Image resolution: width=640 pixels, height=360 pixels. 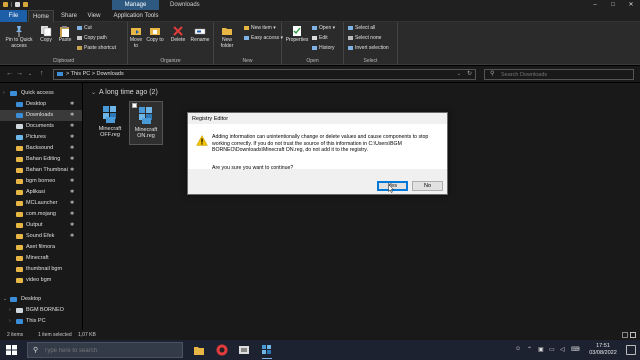 What do you see at coordinates (244, 350) in the screenshot?
I see `minecraft-launcher-icon` at bounding box center [244, 350].